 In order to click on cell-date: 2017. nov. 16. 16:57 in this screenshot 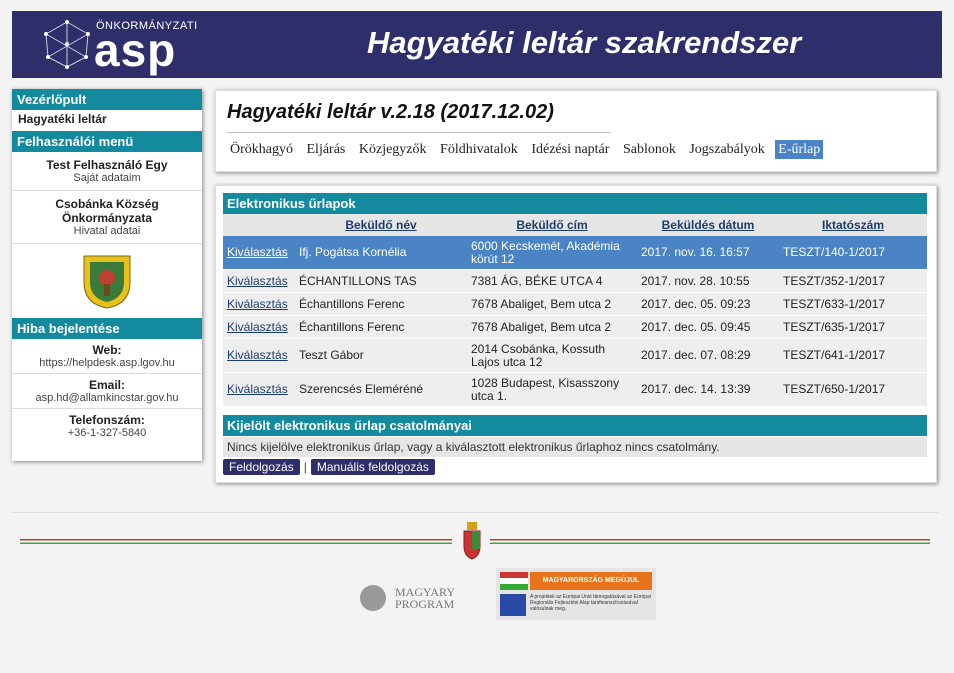, I will do `click(708, 253)`.